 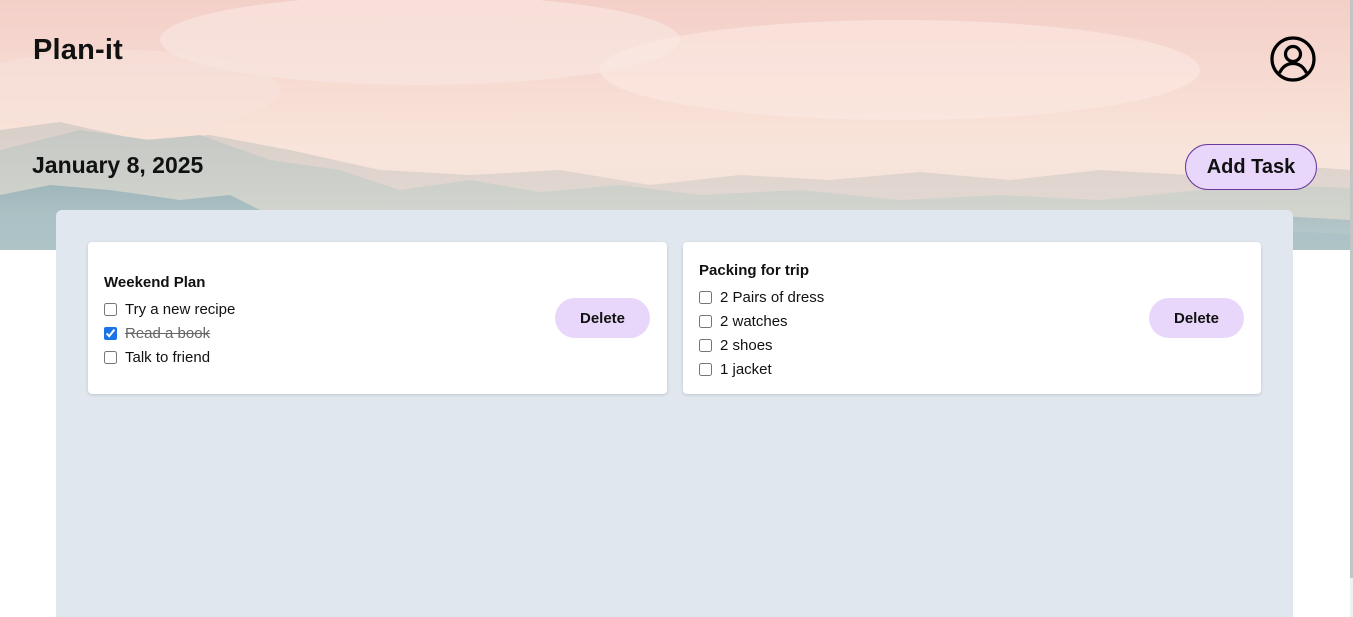 I want to click on checklist-item: Try a new recipe, so click(x=169, y=309).